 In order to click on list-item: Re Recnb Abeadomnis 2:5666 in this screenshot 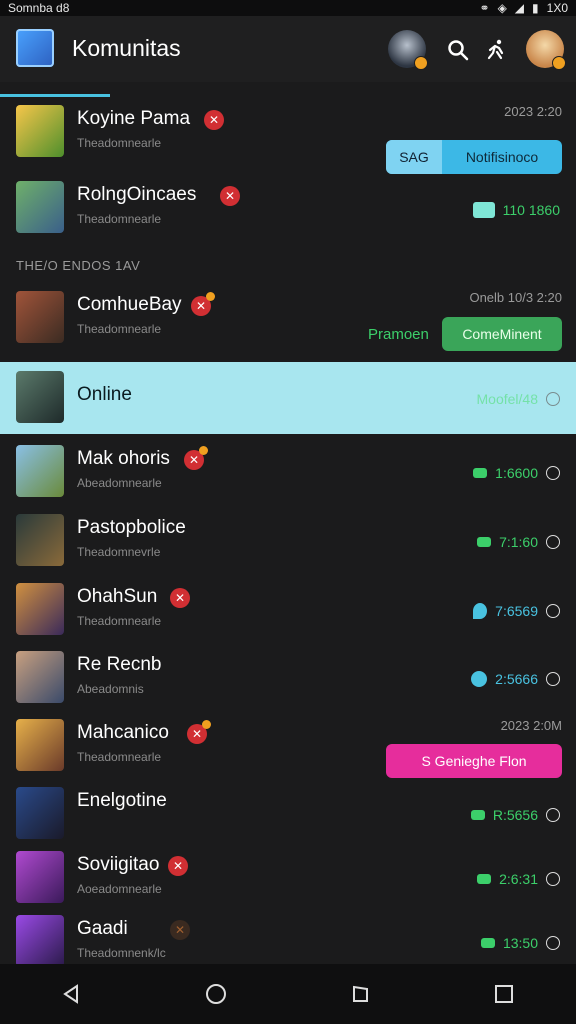, I will do `click(288, 677)`.